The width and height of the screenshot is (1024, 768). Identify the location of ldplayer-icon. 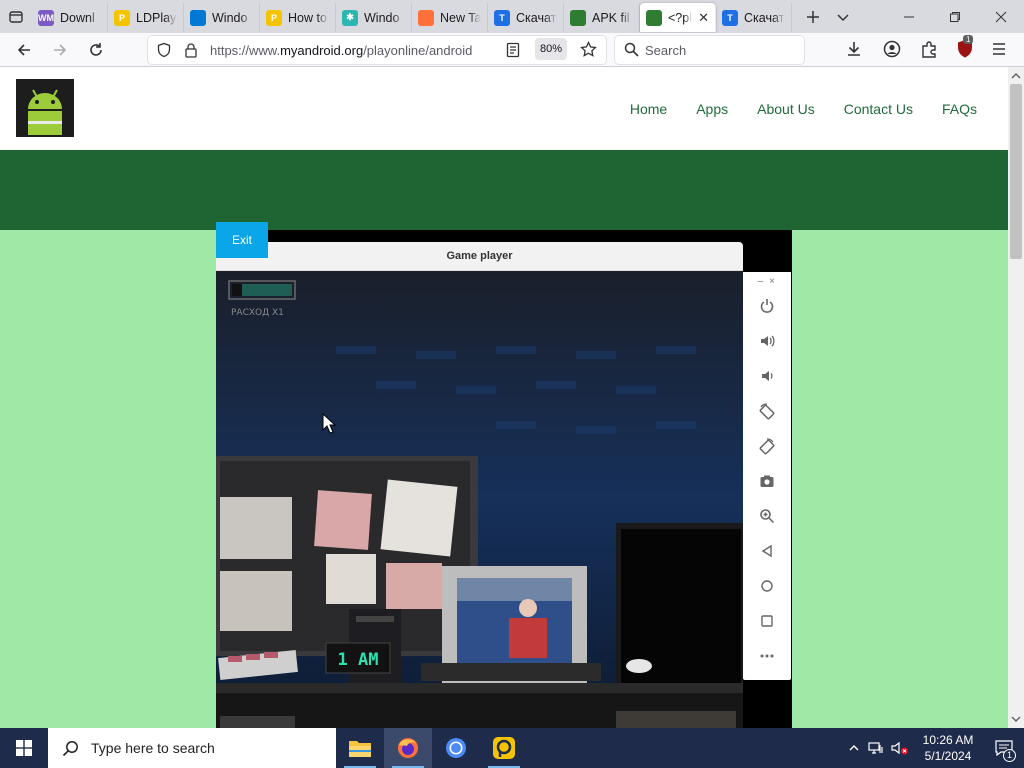
(504, 748).